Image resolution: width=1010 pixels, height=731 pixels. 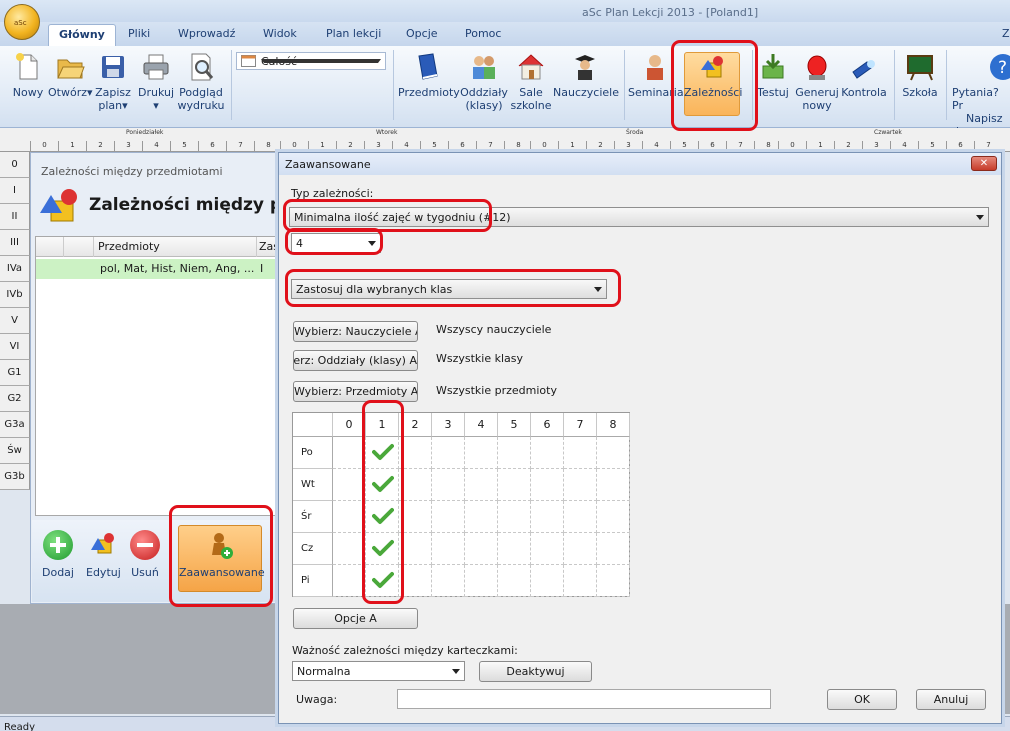 What do you see at coordinates (353, 33) in the screenshot?
I see `tab-plan-lekcji: Plan lekcji` at bounding box center [353, 33].